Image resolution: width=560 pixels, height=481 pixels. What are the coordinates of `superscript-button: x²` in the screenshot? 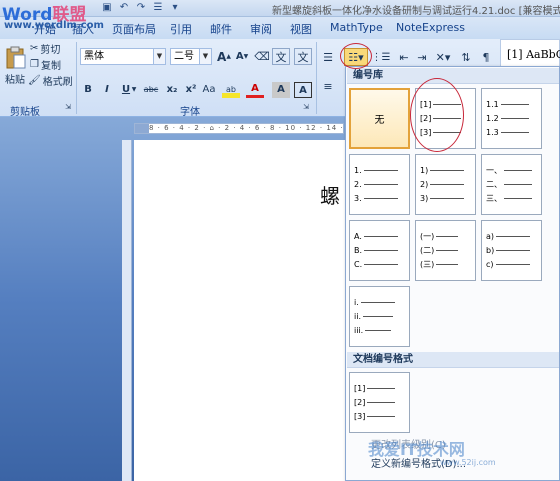 It's located at (191, 90).